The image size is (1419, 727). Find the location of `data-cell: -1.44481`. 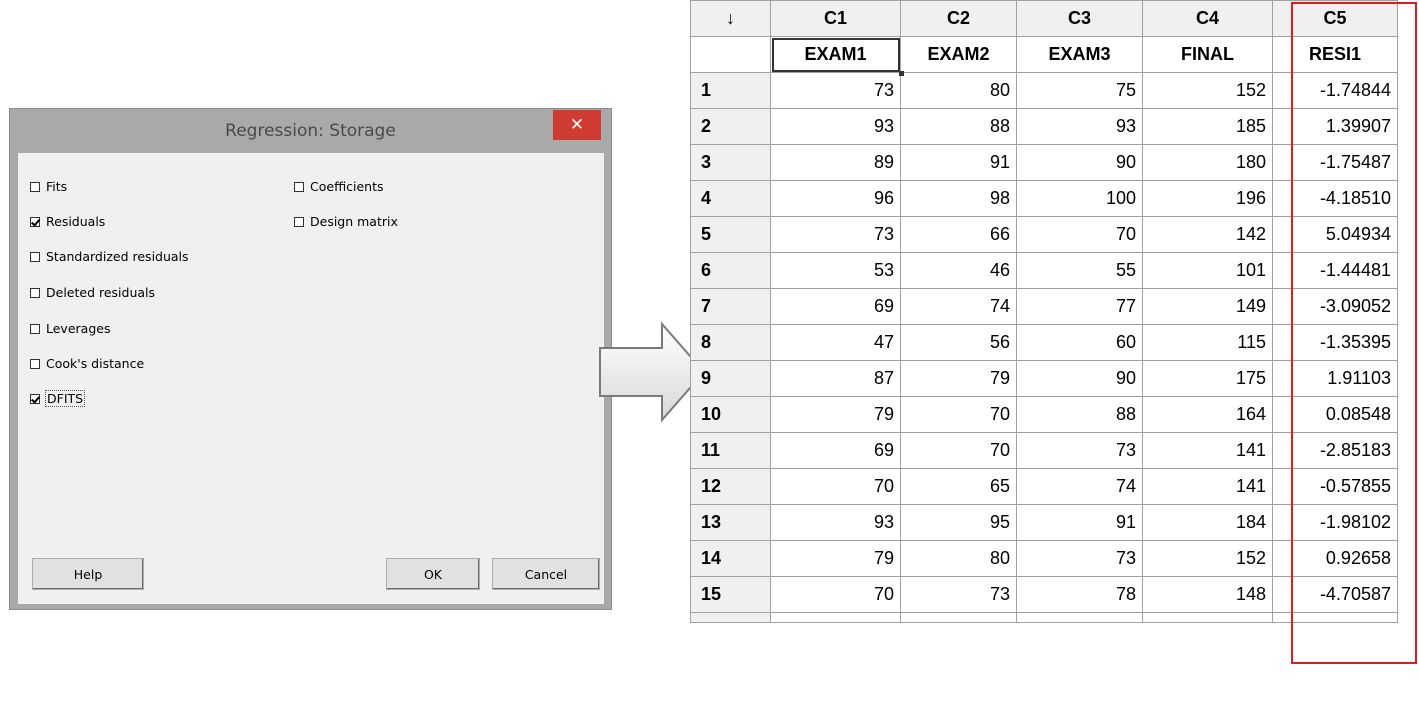

data-cell: -1.44481 is located at coordinates (1335, 270).